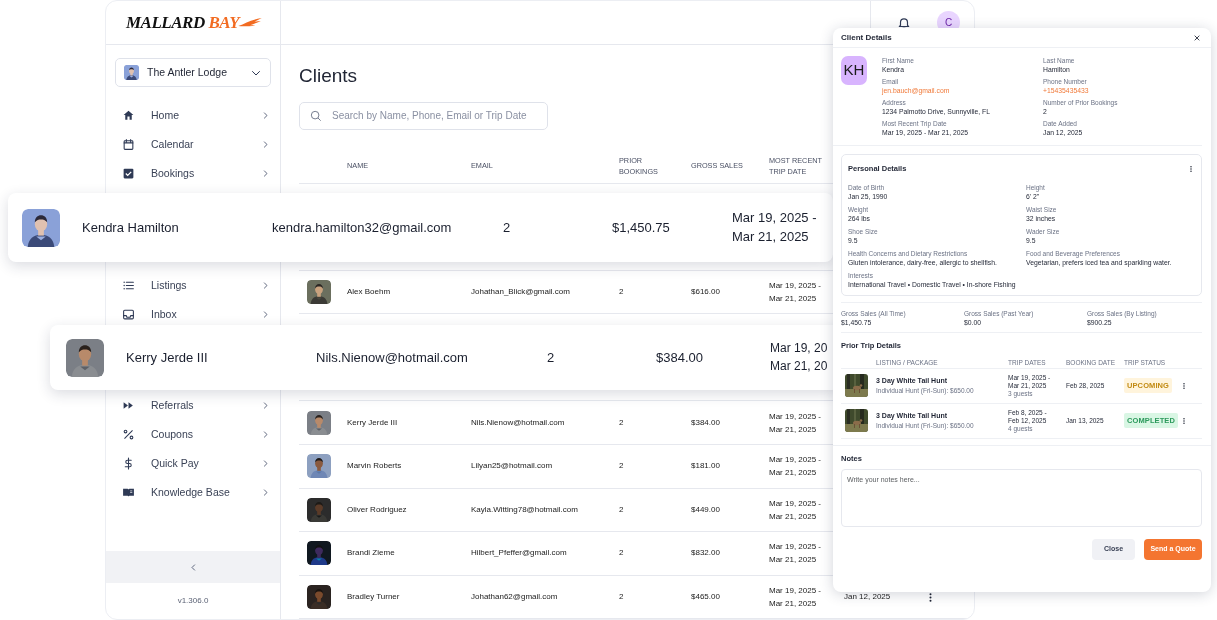 Image resolution: width=1217 pixels, height=620 pixels. I want to click on table-cell-text: Kerry Jerde III, so click(373, 422).